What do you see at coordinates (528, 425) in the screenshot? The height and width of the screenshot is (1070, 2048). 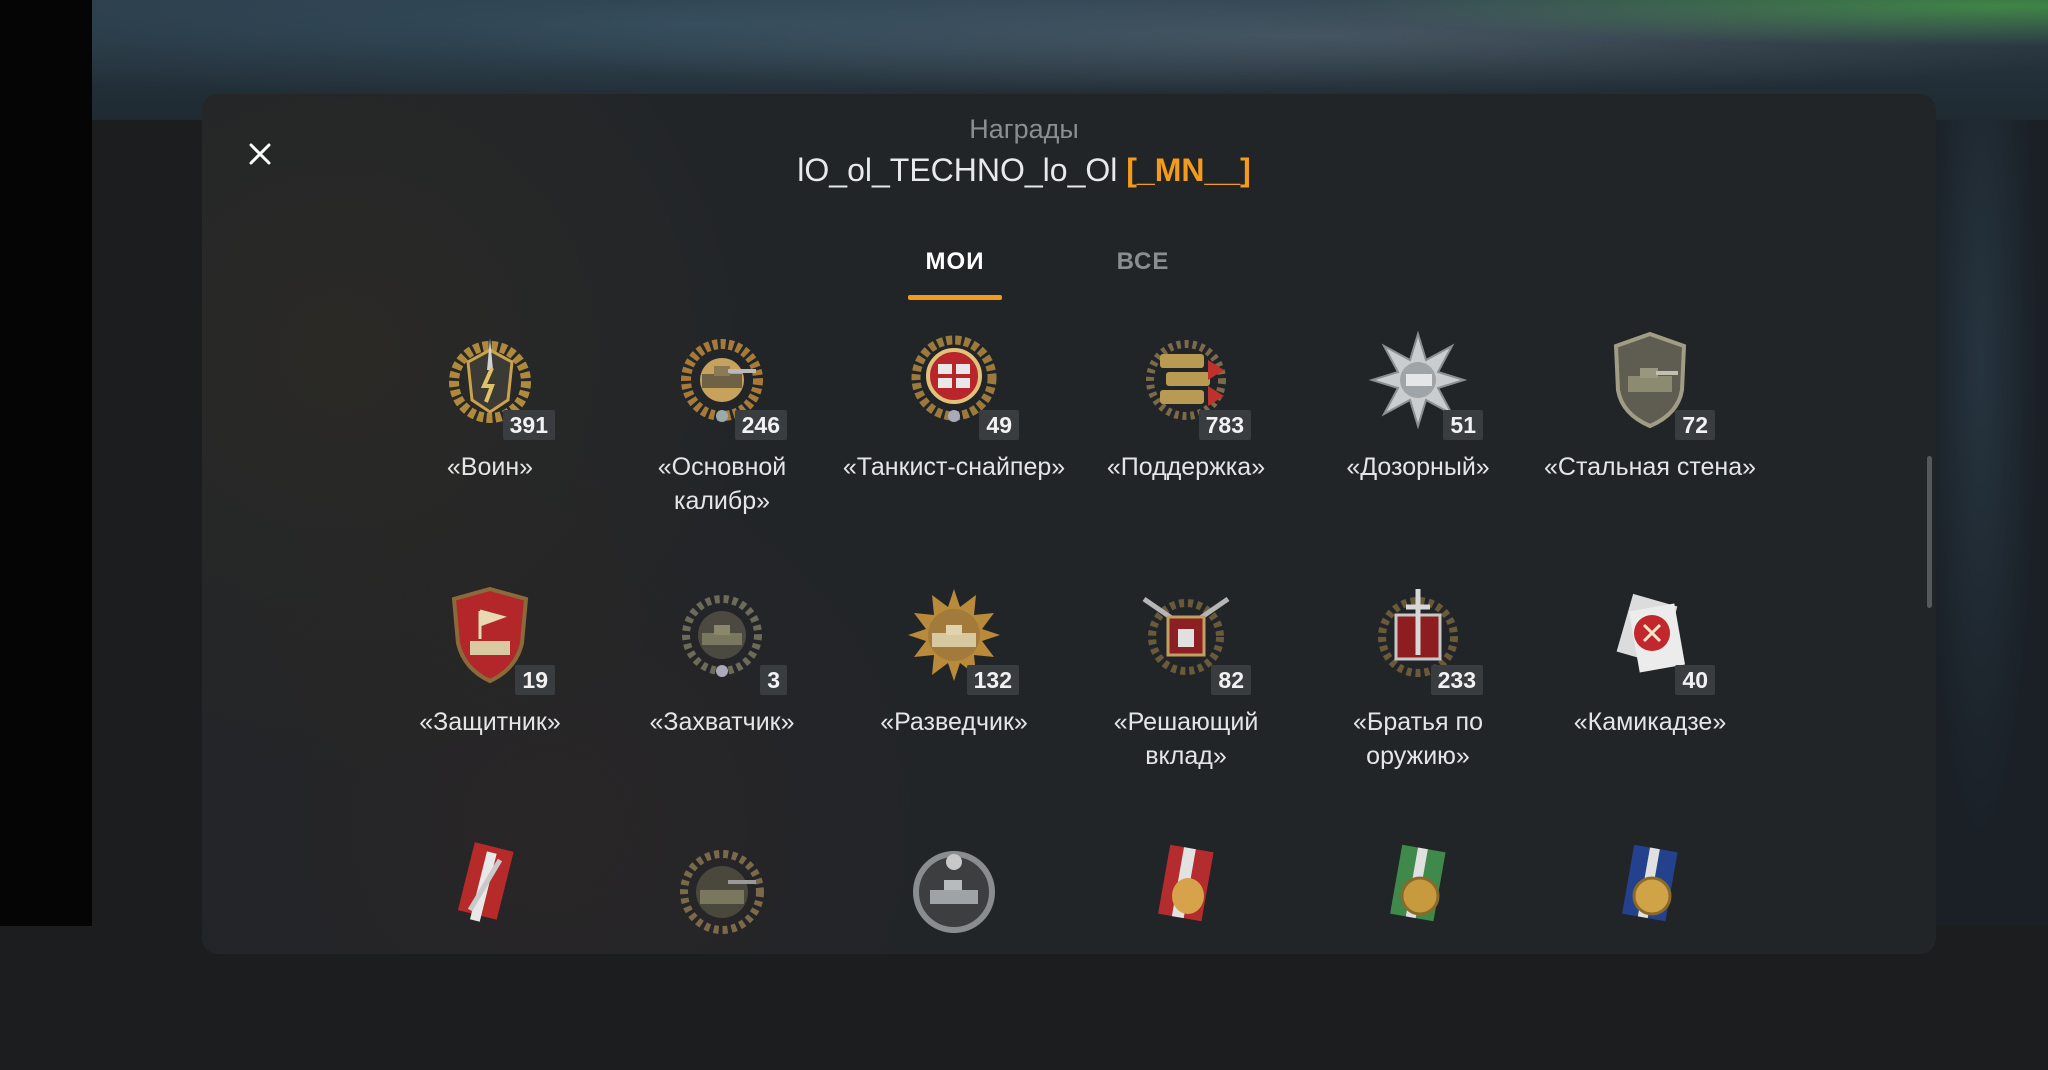 I see `medal-count: 391` at bounding box center [528, 425].